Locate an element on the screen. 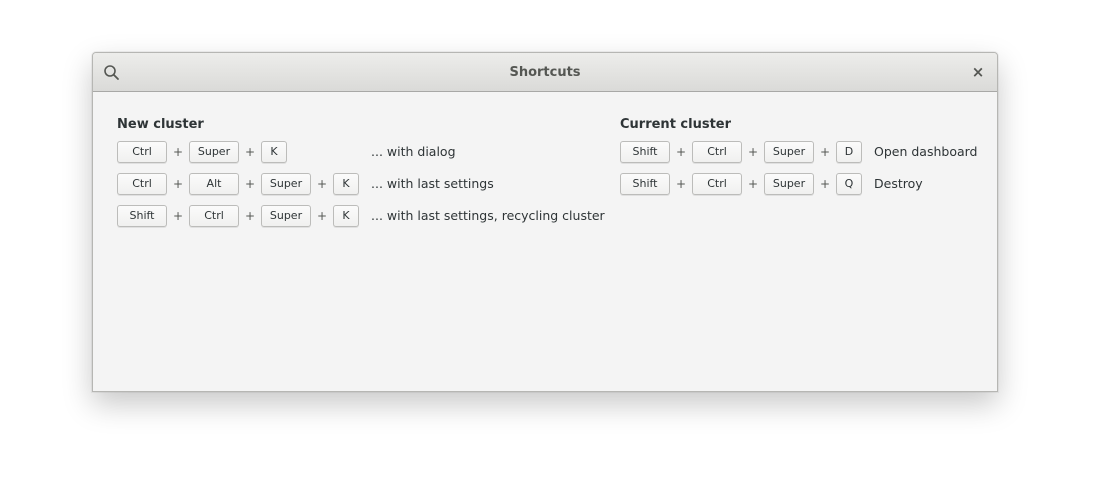 Image resolution: width=1113 pixels, height=480 pixels. shortcut-description: ... with last settings is located at coordinates (432, 183).